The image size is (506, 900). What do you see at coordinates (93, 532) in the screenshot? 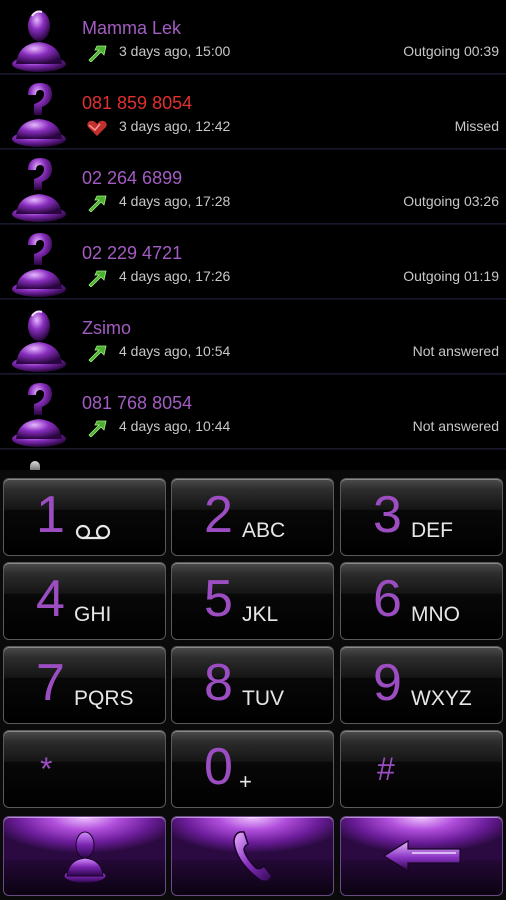
I see `voicemail-icon` at bounding box center [93, 532].